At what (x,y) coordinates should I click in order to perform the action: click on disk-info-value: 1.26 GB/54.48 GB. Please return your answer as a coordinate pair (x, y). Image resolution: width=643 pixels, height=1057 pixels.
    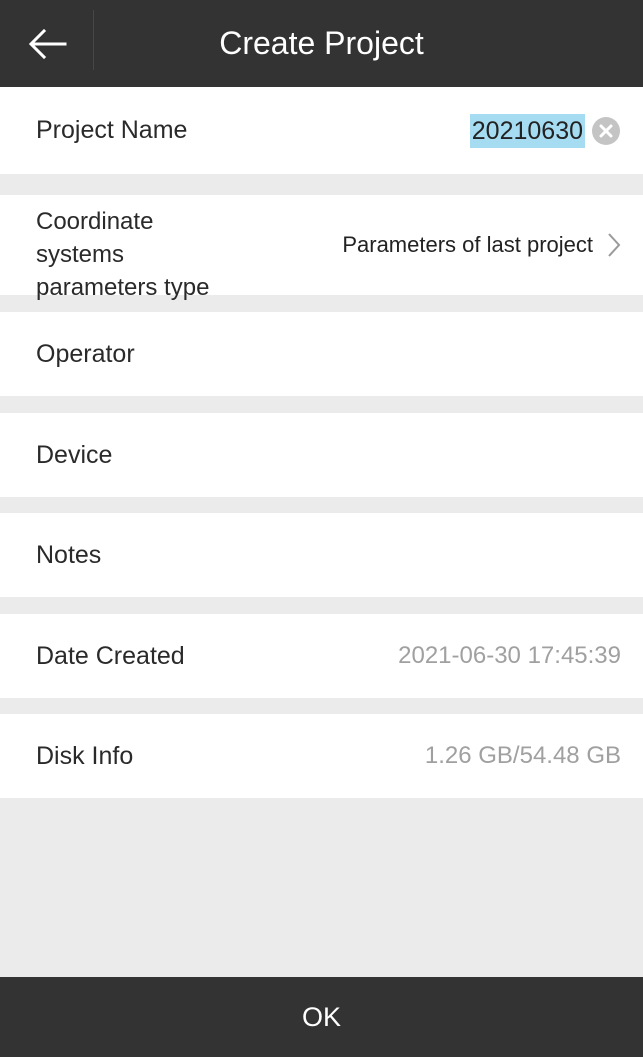
    Looking at the image, I should click on (522, 755).